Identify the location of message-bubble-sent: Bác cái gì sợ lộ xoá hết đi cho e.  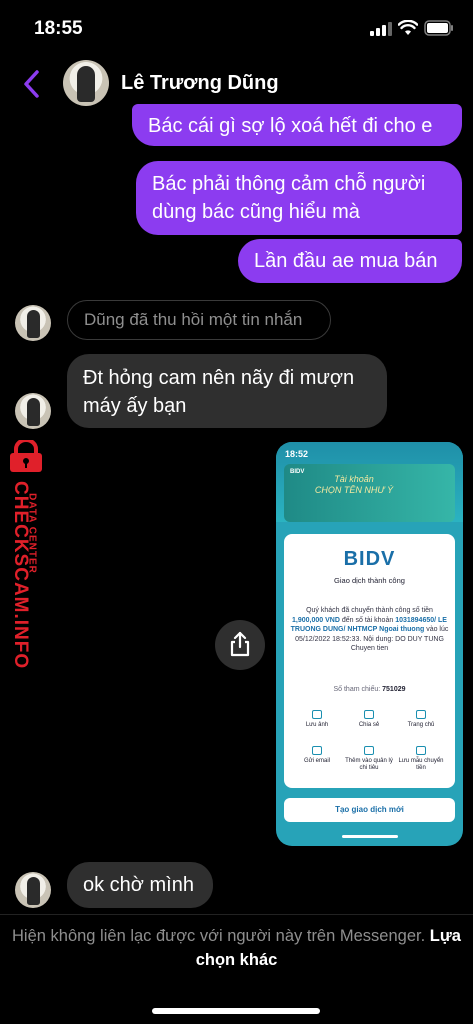
(297, 125).